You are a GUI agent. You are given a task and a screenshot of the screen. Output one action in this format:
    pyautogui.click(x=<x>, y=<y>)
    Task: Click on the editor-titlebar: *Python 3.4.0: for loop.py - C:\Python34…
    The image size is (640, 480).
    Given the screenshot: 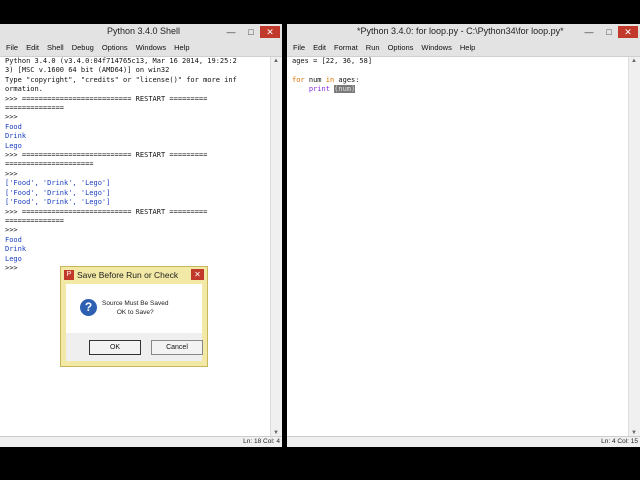 What is the action you would take?
    pyautogui.click(x=463, y=40)
    